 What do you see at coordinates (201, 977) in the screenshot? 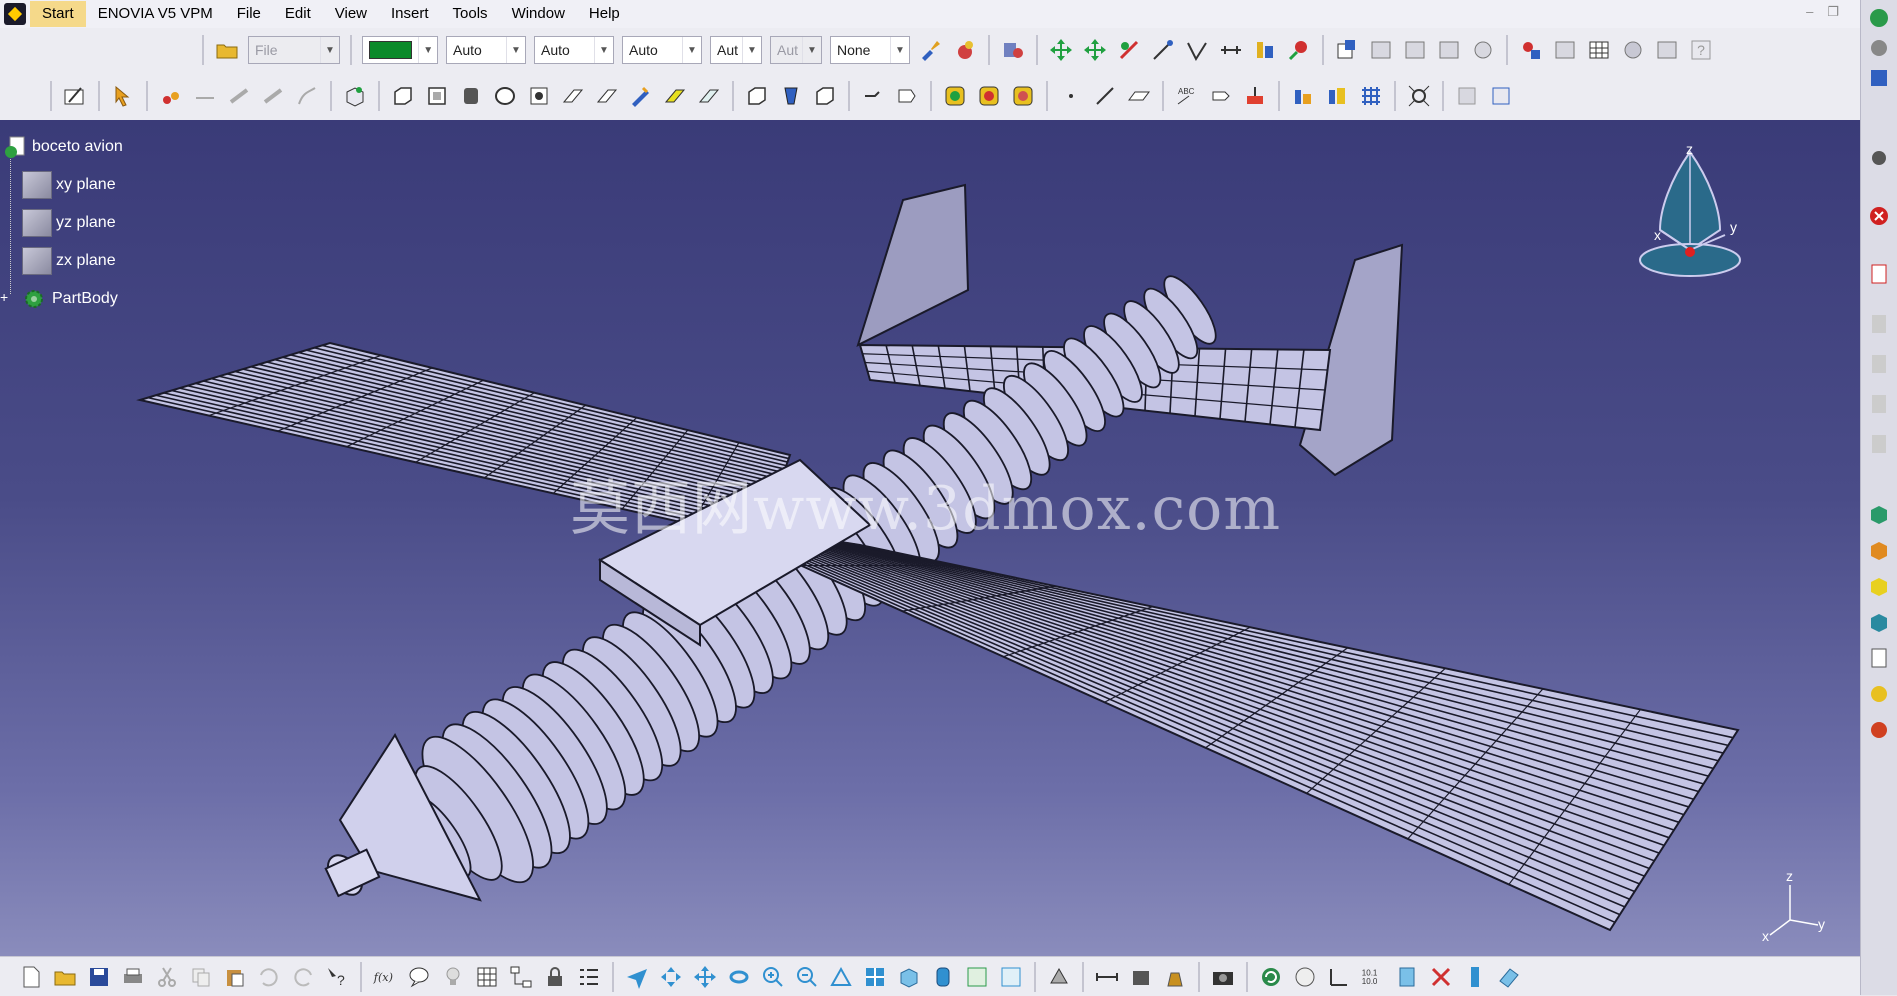
I see `copy-icon` at bounding box center [201, 977].